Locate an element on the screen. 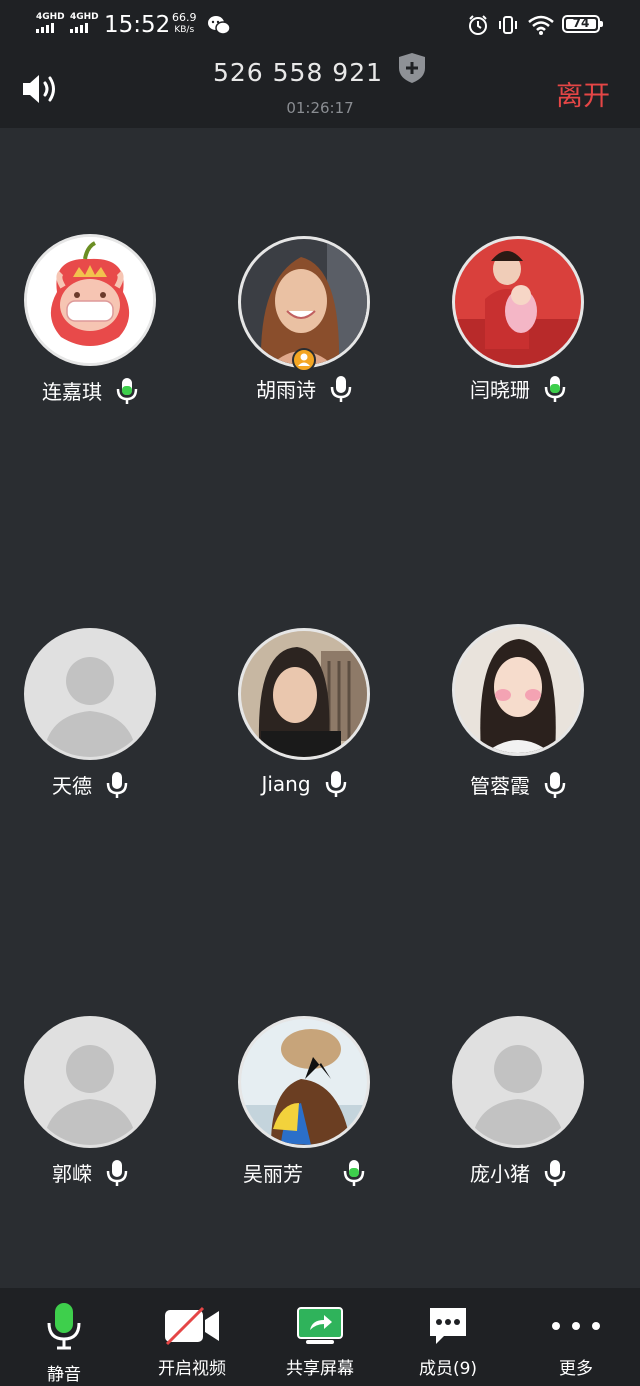  participant-info: 管蓉霞 is located at coordinates (518, 784).